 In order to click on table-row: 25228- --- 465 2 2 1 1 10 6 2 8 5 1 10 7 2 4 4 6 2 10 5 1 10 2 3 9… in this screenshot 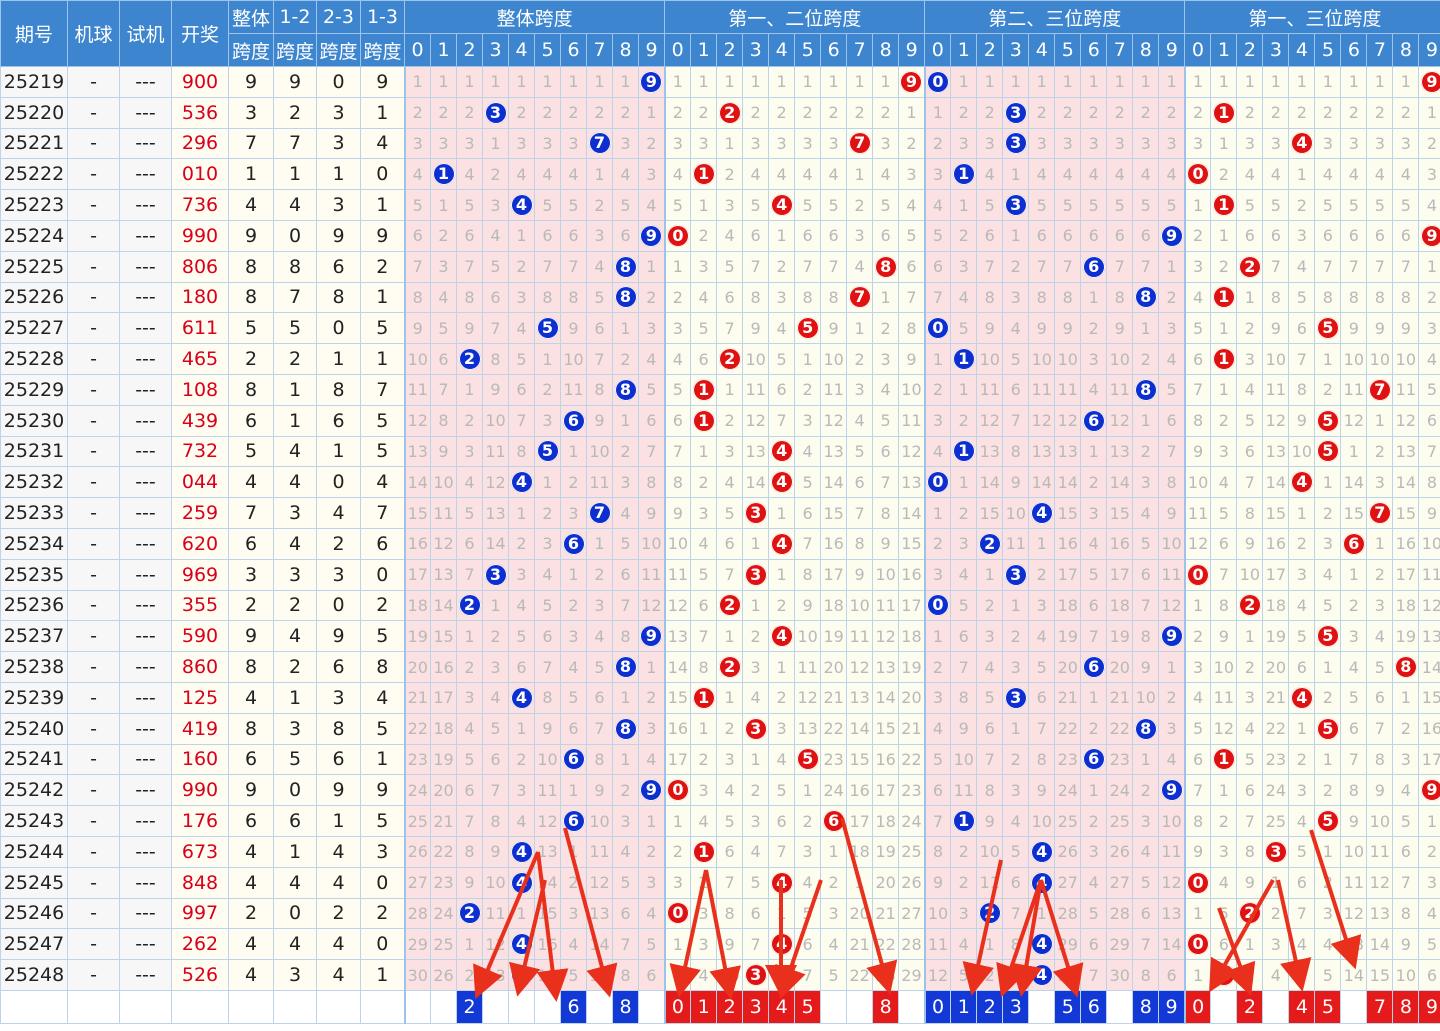, I will do `click(720, 359)`.